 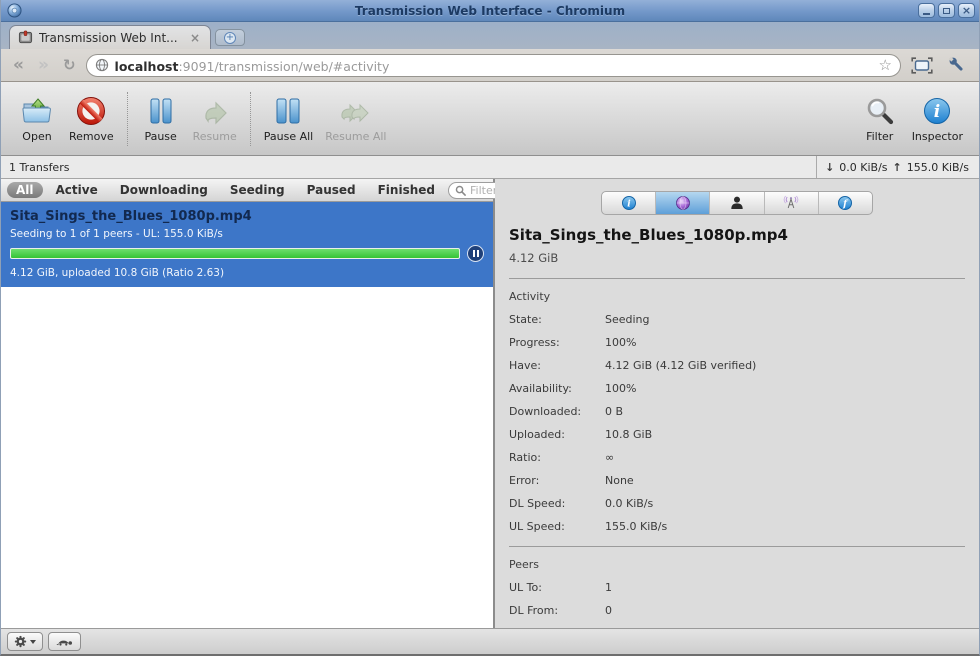 I want to click on resume-button: Resume, so click(x=215, y=118).